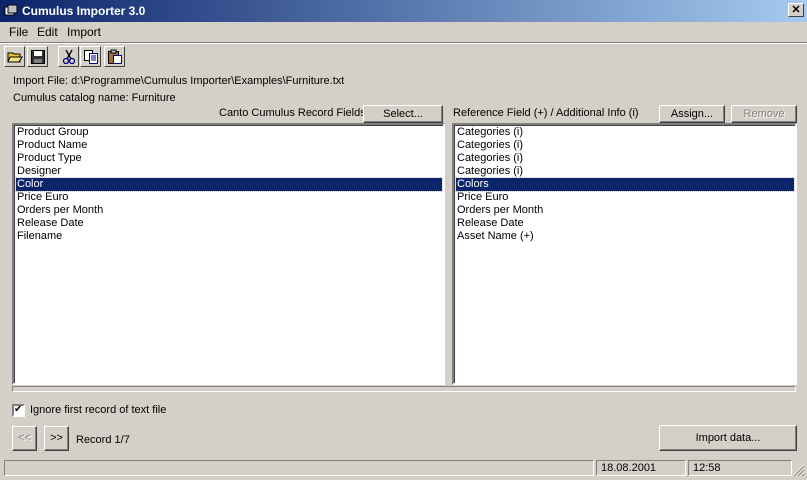 The width and height of the screenshot is (807, 480). What do you see at coordinates (292, 113) in the screenshot?
I see `record-fields-heading: Canto Cumulus Record Fields` at bounding box center [292, 113].